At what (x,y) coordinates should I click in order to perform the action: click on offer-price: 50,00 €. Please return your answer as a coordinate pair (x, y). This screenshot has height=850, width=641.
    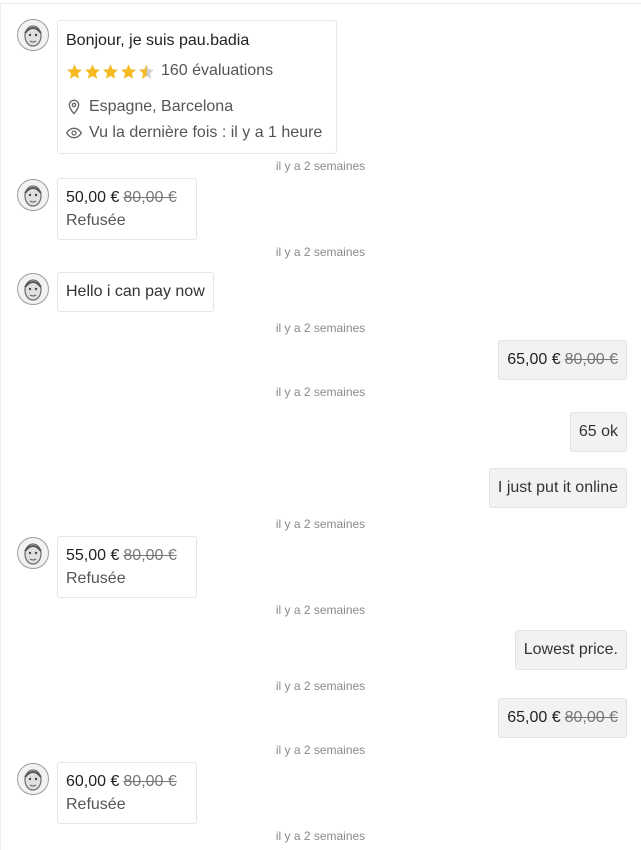
    Looking at the image, I should click on (93, 197).